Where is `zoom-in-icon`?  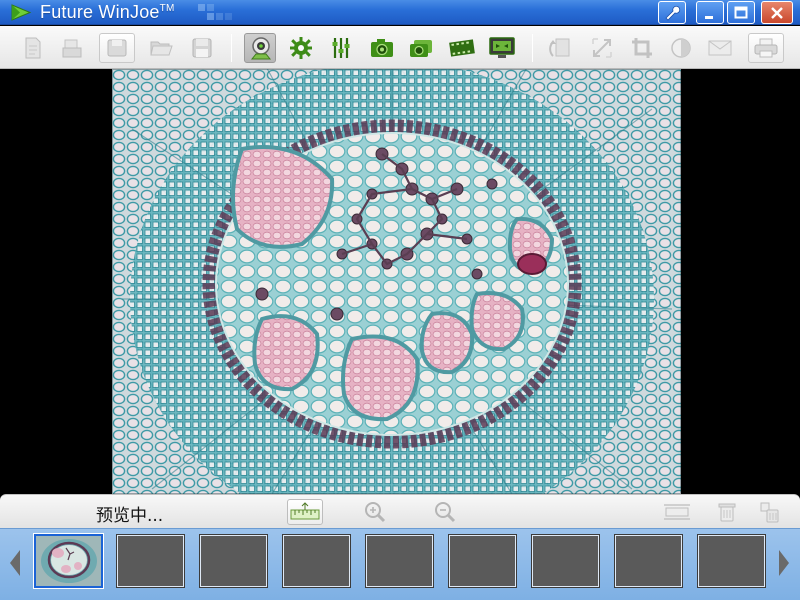 zoom-in-icon is located at coordinates (375, 512).